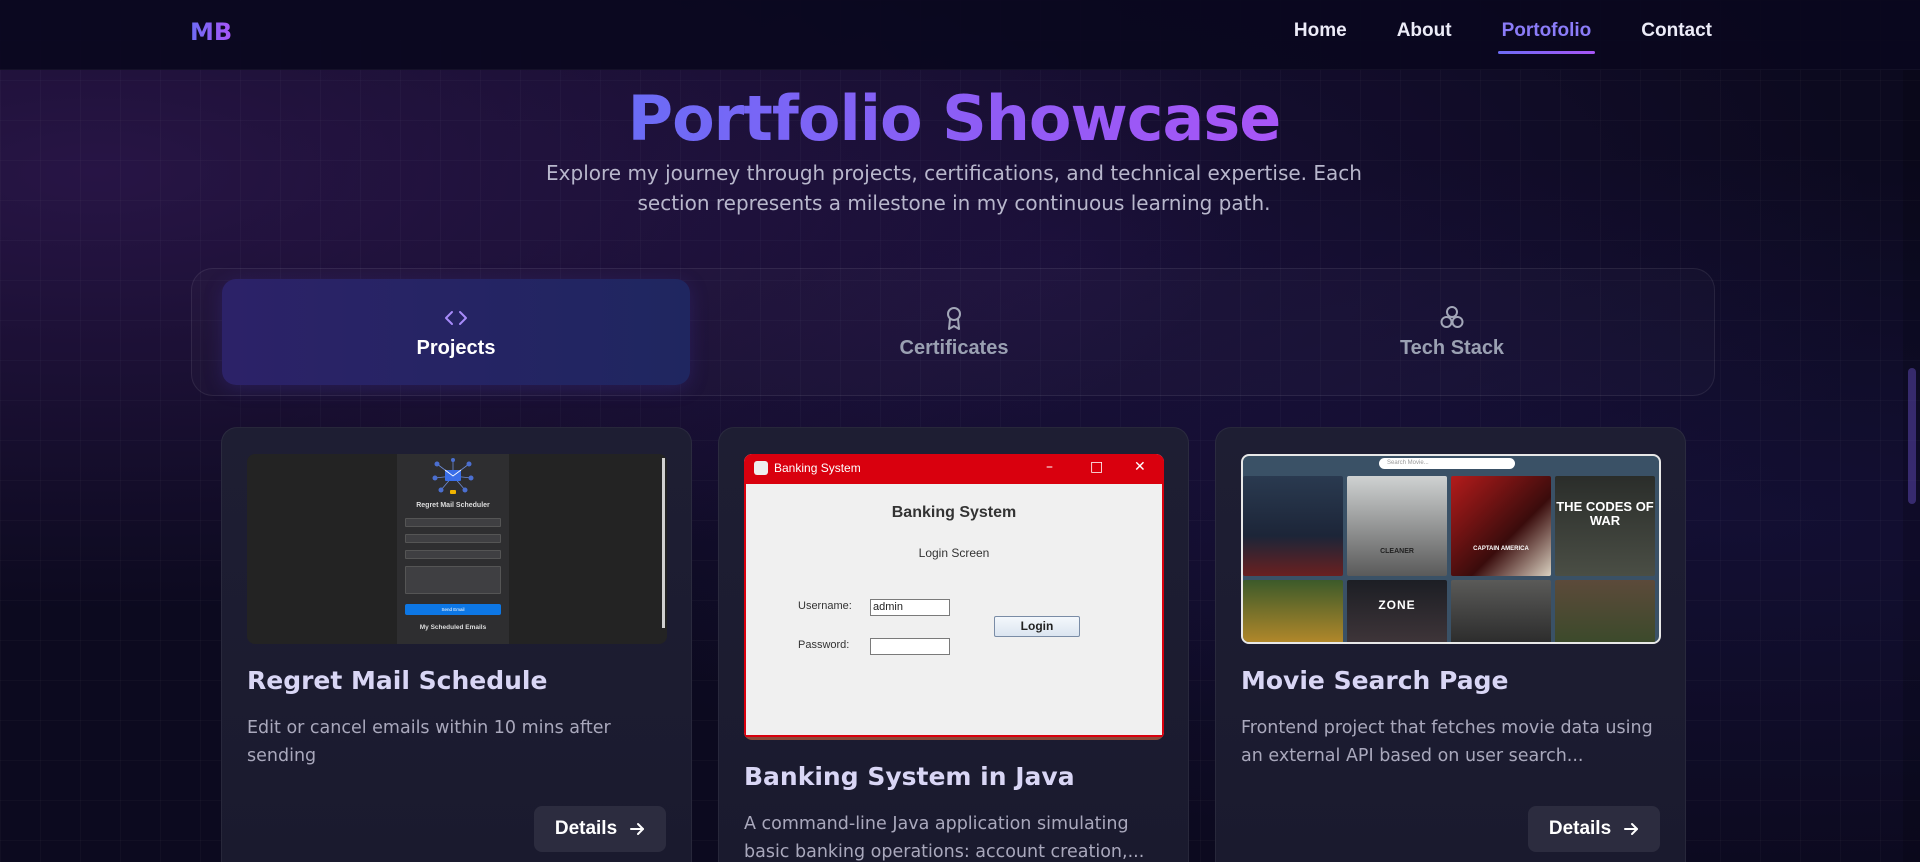  I want to click on nav-link-home: Home, so click(1320, 37).